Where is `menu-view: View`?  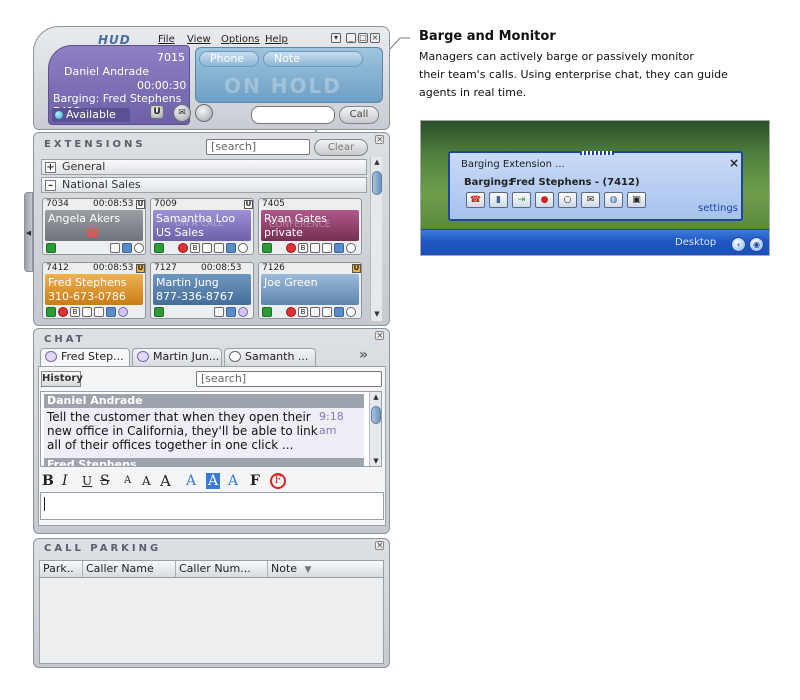
menu-view: View is located at coordinates (199, 39).